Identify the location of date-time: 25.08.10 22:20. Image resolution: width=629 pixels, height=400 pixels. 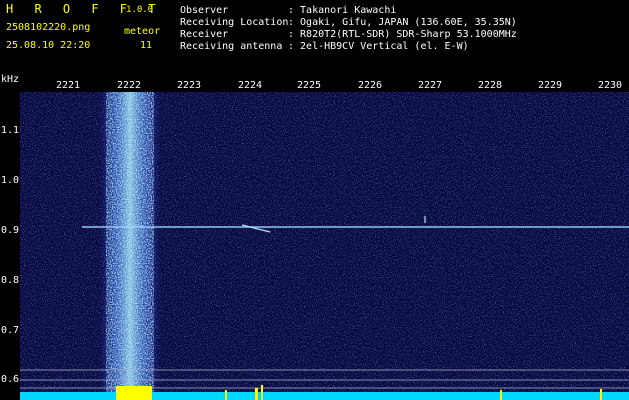
(48, 45).